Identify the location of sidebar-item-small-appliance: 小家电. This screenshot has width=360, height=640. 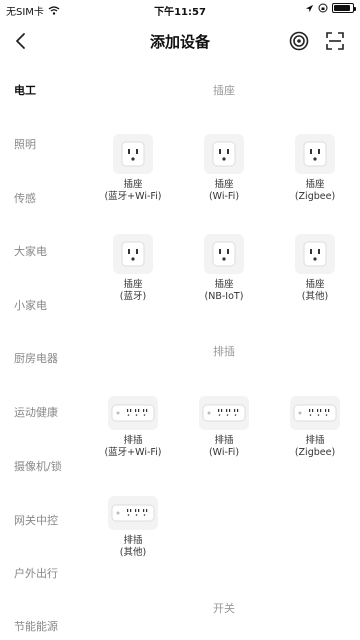
(30, 305).